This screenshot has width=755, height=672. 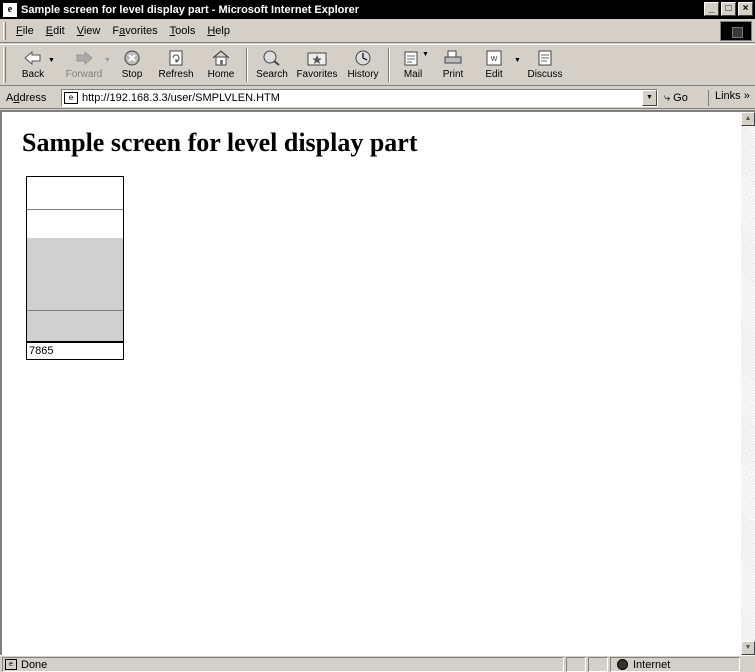 I want to click on go-arrow-icon: ⤷, so click(x=667, y=97).